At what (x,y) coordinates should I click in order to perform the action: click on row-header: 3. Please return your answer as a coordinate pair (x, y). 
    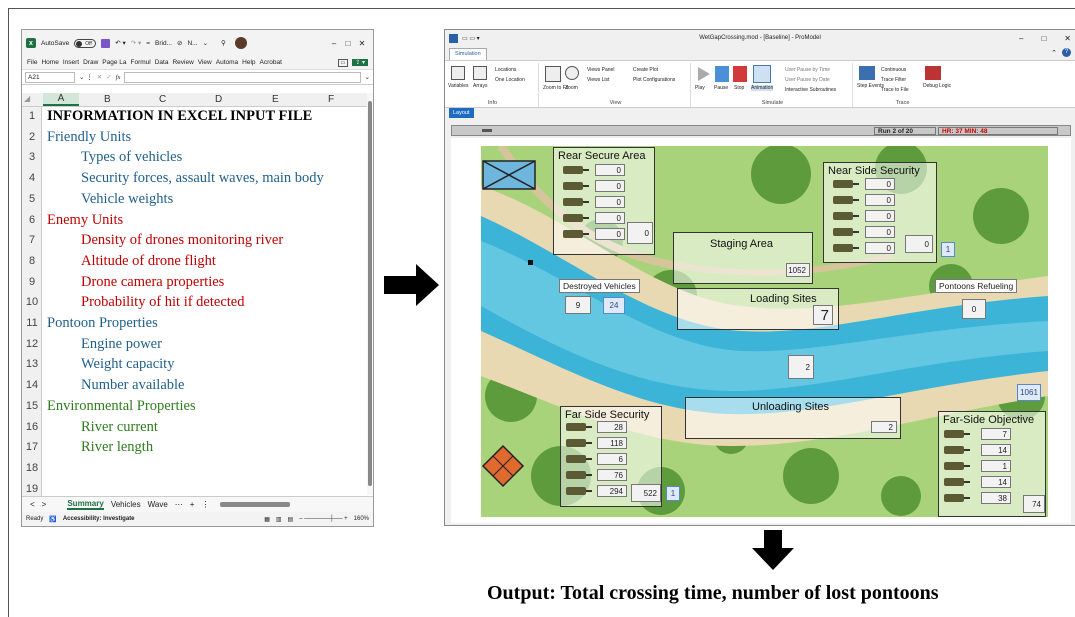
    Looking at the image, I should click on (32, 157).